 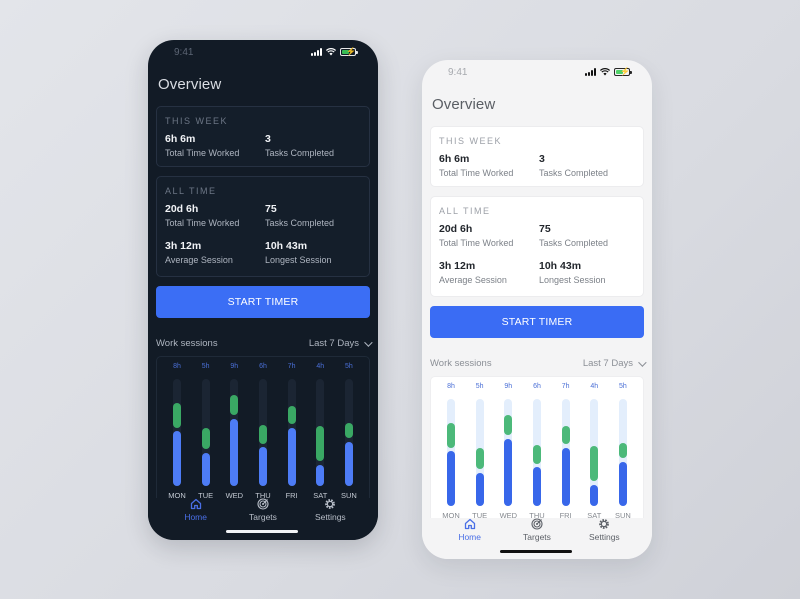 I want to click on tab-bar: Home Targets Settings, so click(x=263, y=519).